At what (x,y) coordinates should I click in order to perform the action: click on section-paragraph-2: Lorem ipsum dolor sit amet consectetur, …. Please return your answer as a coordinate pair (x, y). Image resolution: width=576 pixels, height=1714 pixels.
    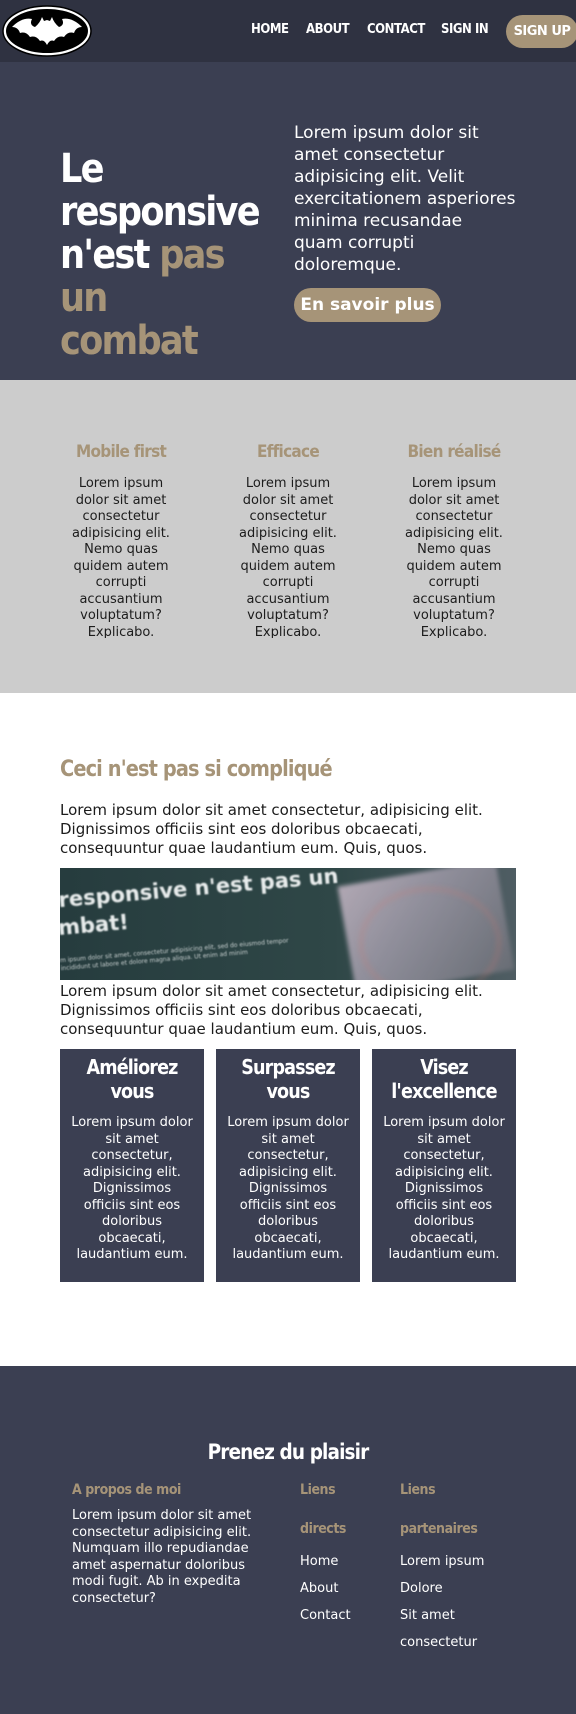
    Looking at the image, I should click on (271, 1010).